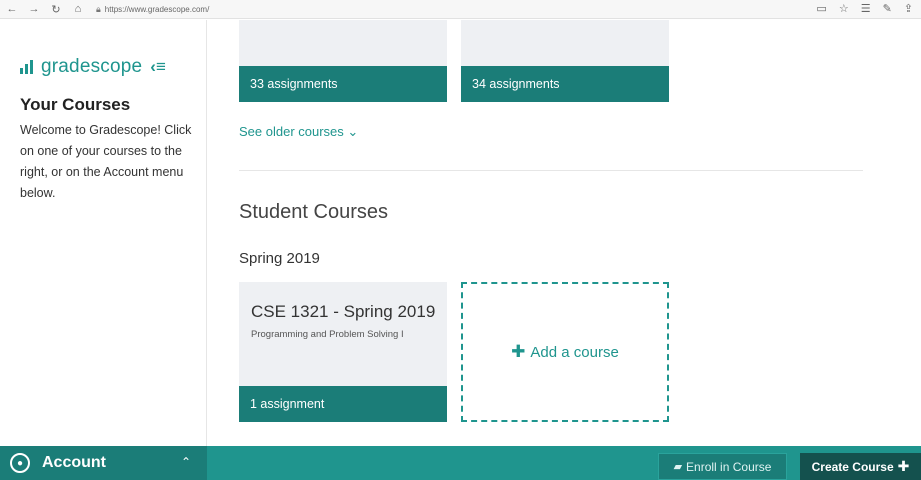 The width and height of the screenshot is (921, 480). What do you see at coordinates (887, 8) in the screenshot?
I see `pen-icon: ✎` at bounding box center [887, 8].